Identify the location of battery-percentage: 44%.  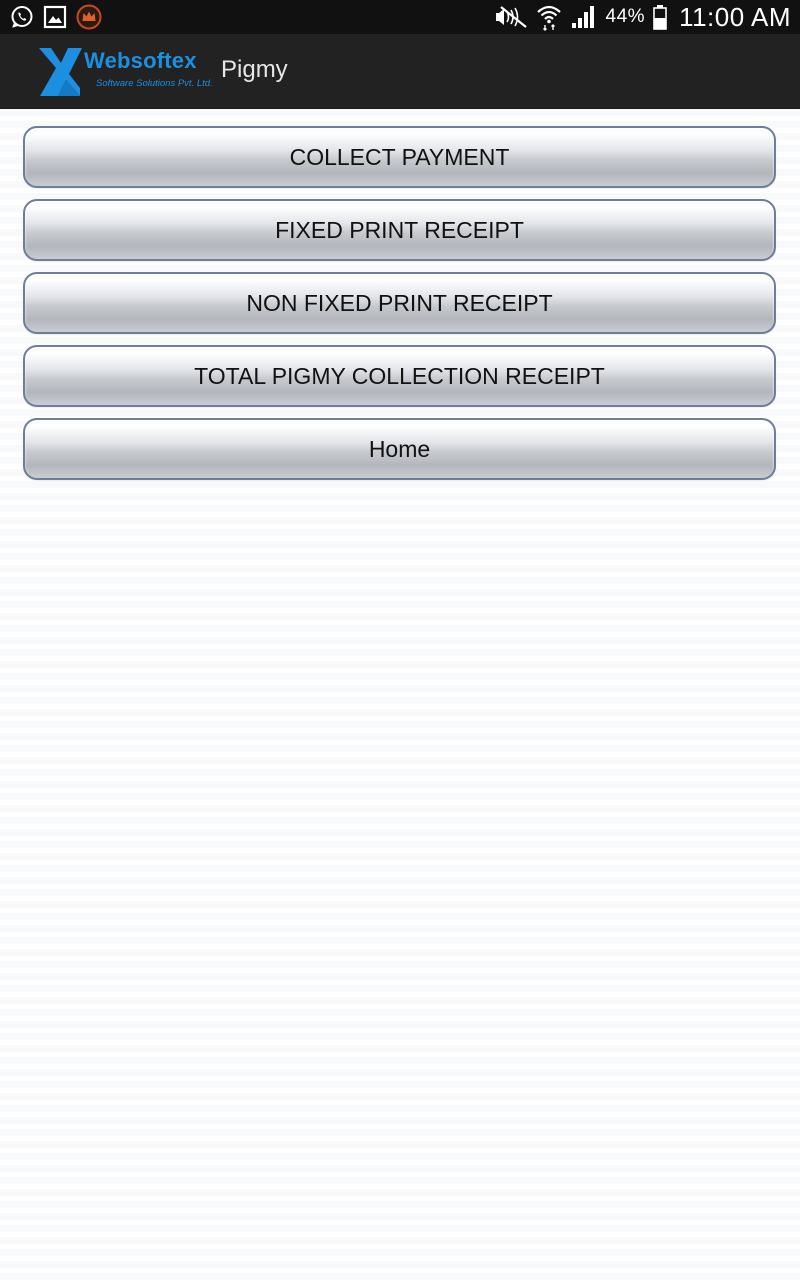
(625, 16).